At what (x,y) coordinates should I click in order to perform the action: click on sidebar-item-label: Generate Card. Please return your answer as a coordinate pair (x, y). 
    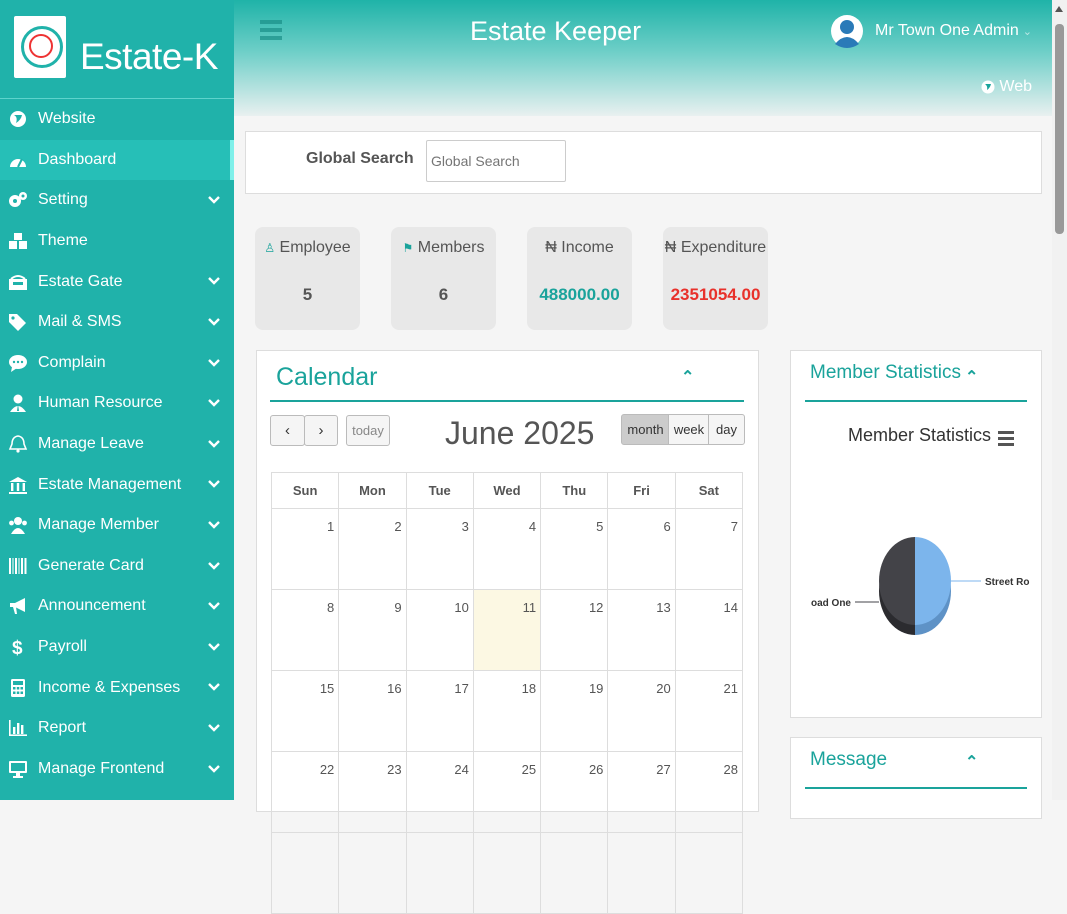
    Looking at the image, I should click on (91, 565).